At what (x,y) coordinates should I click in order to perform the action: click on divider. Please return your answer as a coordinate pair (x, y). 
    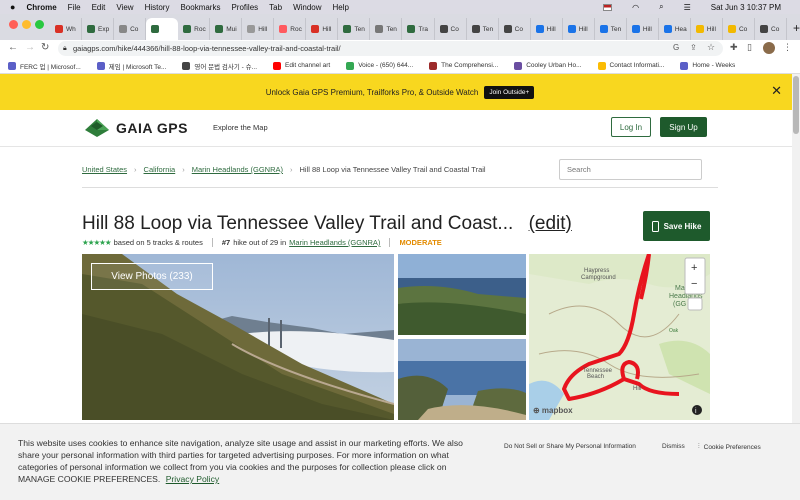
    Looking at the image, I should click on (390, 242).